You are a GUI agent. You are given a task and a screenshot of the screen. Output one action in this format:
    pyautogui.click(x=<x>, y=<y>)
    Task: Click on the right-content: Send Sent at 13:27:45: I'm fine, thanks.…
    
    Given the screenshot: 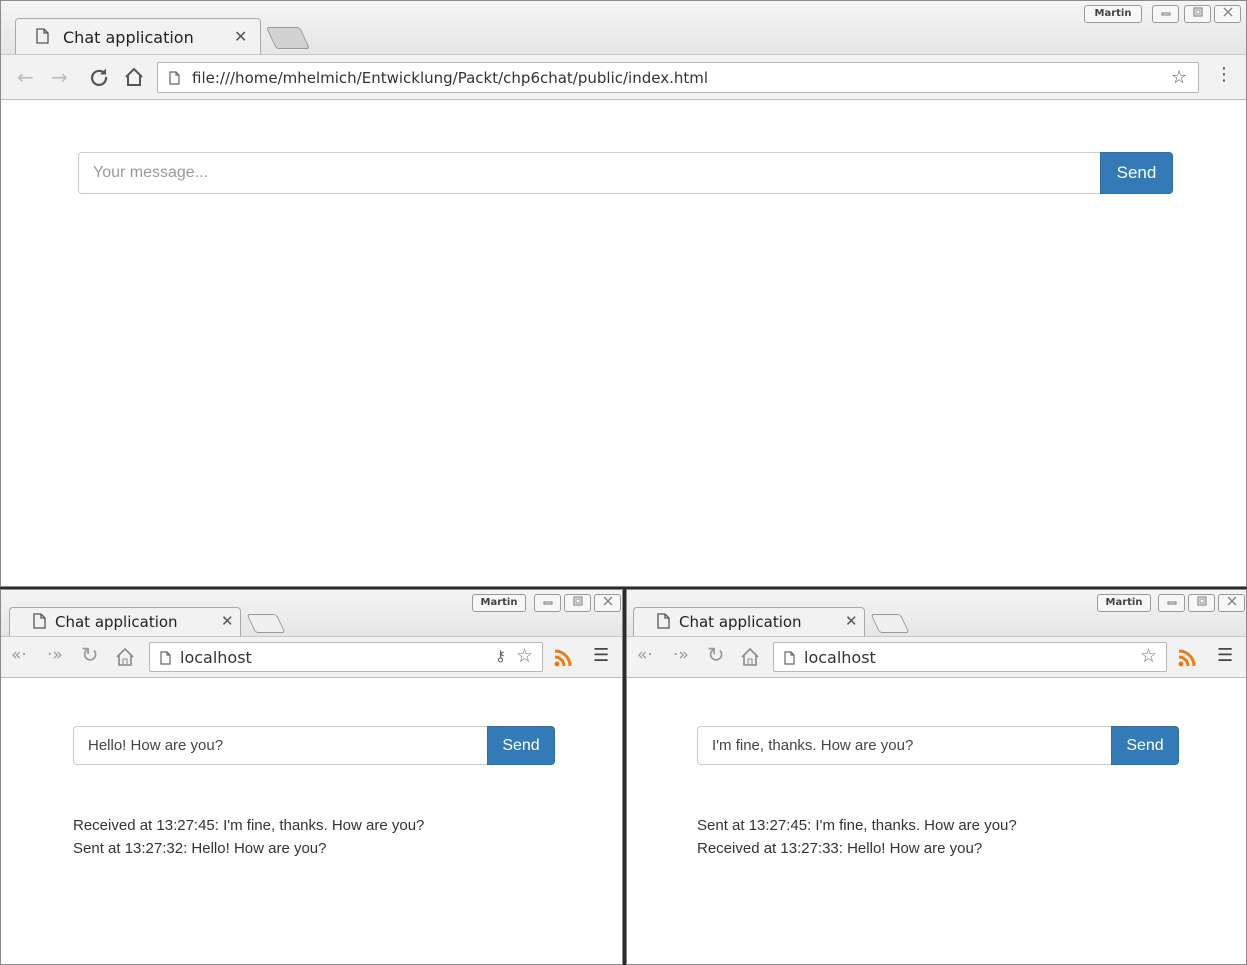 What is the action you would take?
    pyautogui.click(x=936, y=821)
    